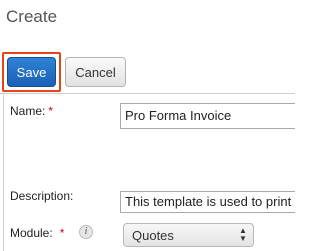 This screenshot has width=320, height=251. I want to click on name-field-label: Name: *, so click(31, 111).